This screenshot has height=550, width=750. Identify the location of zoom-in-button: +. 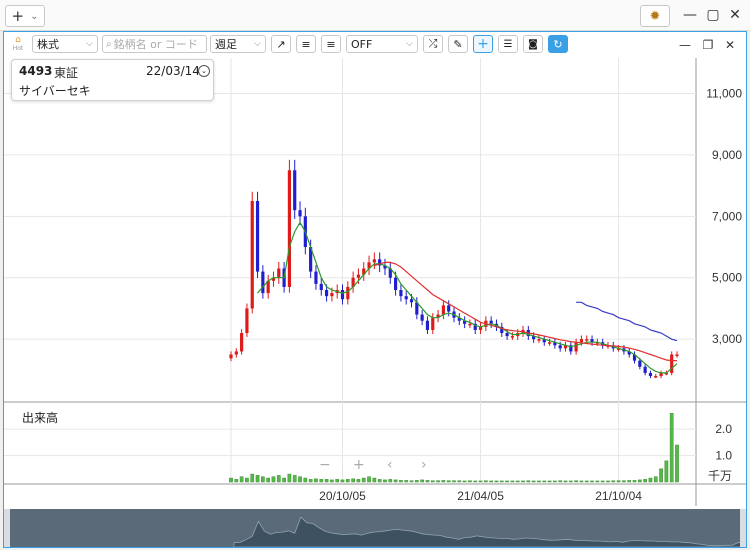
(359, 465).